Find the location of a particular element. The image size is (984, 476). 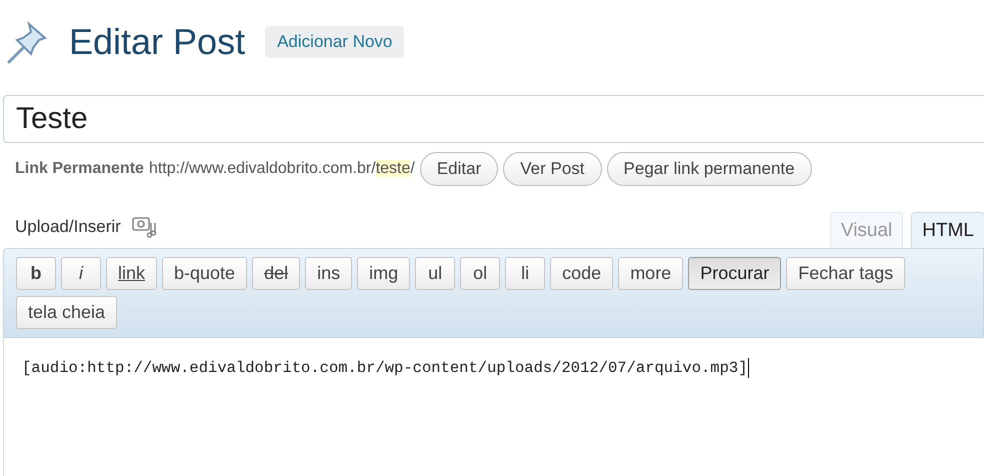

quicktag-button: li is located at coordinates (525, 273).